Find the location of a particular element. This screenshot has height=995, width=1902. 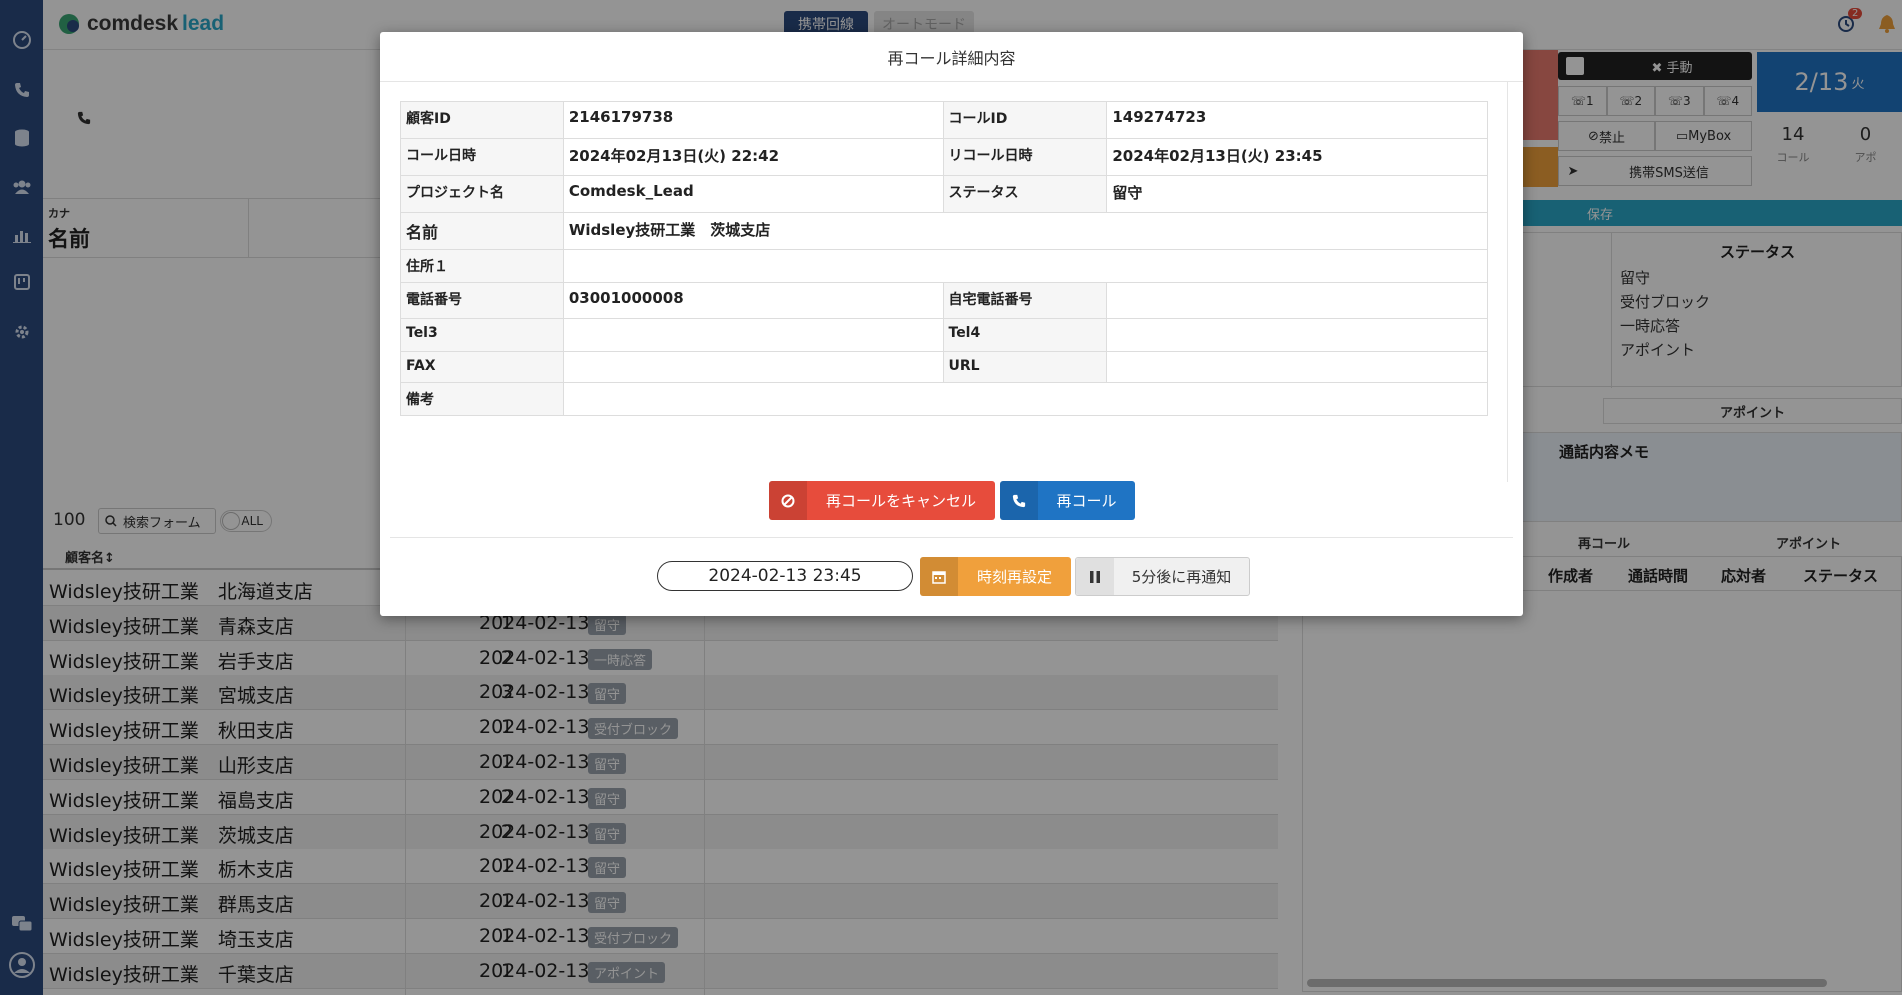

recall-label: 再コール is located at coordinates (1086, 501).